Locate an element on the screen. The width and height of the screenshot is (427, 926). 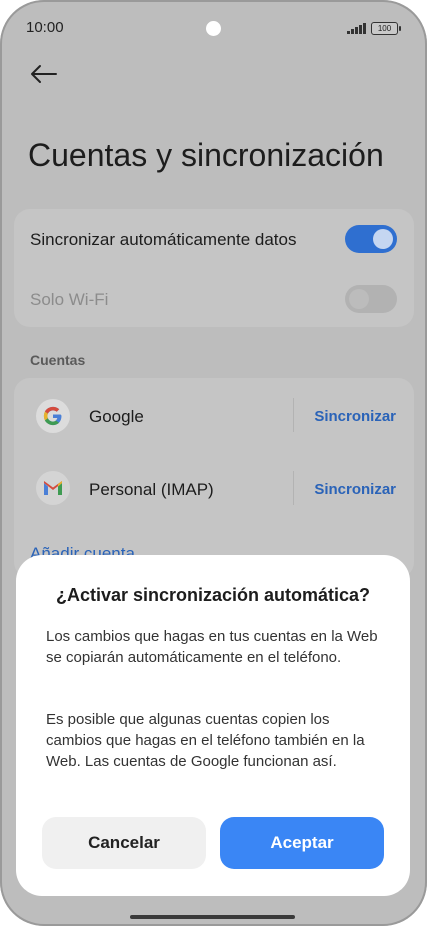
wifi-only-label: Solo Wi-Fi is located at coordinates (69, 299).